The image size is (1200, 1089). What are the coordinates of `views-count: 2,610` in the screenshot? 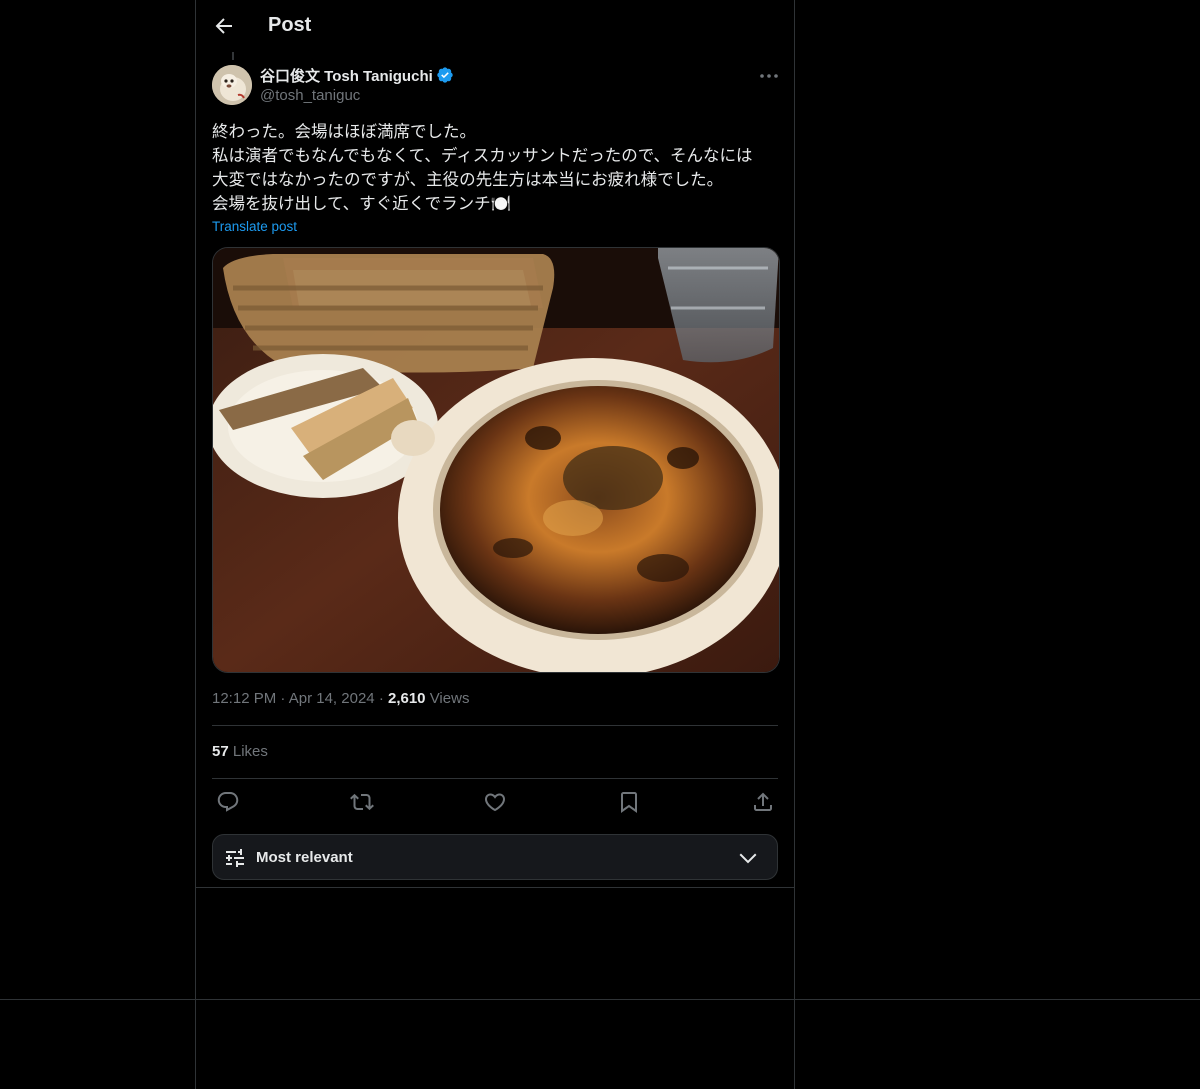 It's located at (406, 698).